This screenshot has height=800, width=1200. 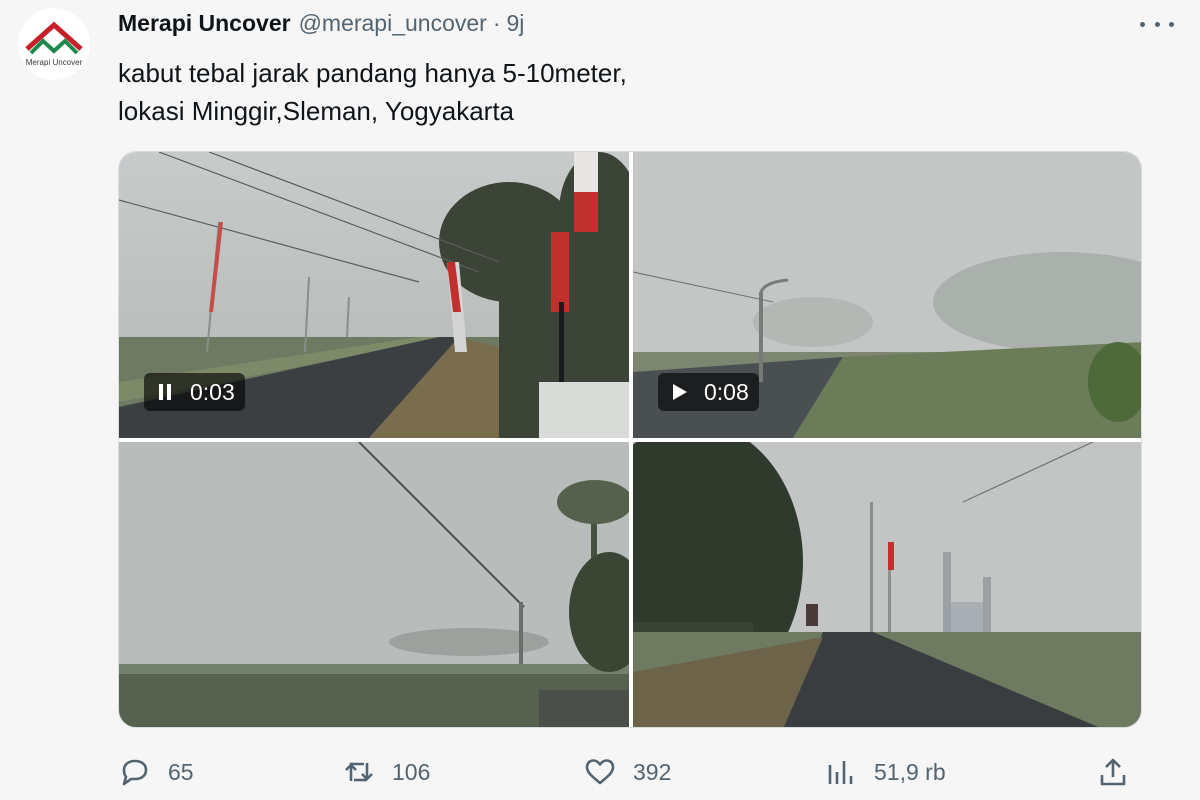 I want to click on avatar: Merapi Uncover, so click(x=54, y=44).